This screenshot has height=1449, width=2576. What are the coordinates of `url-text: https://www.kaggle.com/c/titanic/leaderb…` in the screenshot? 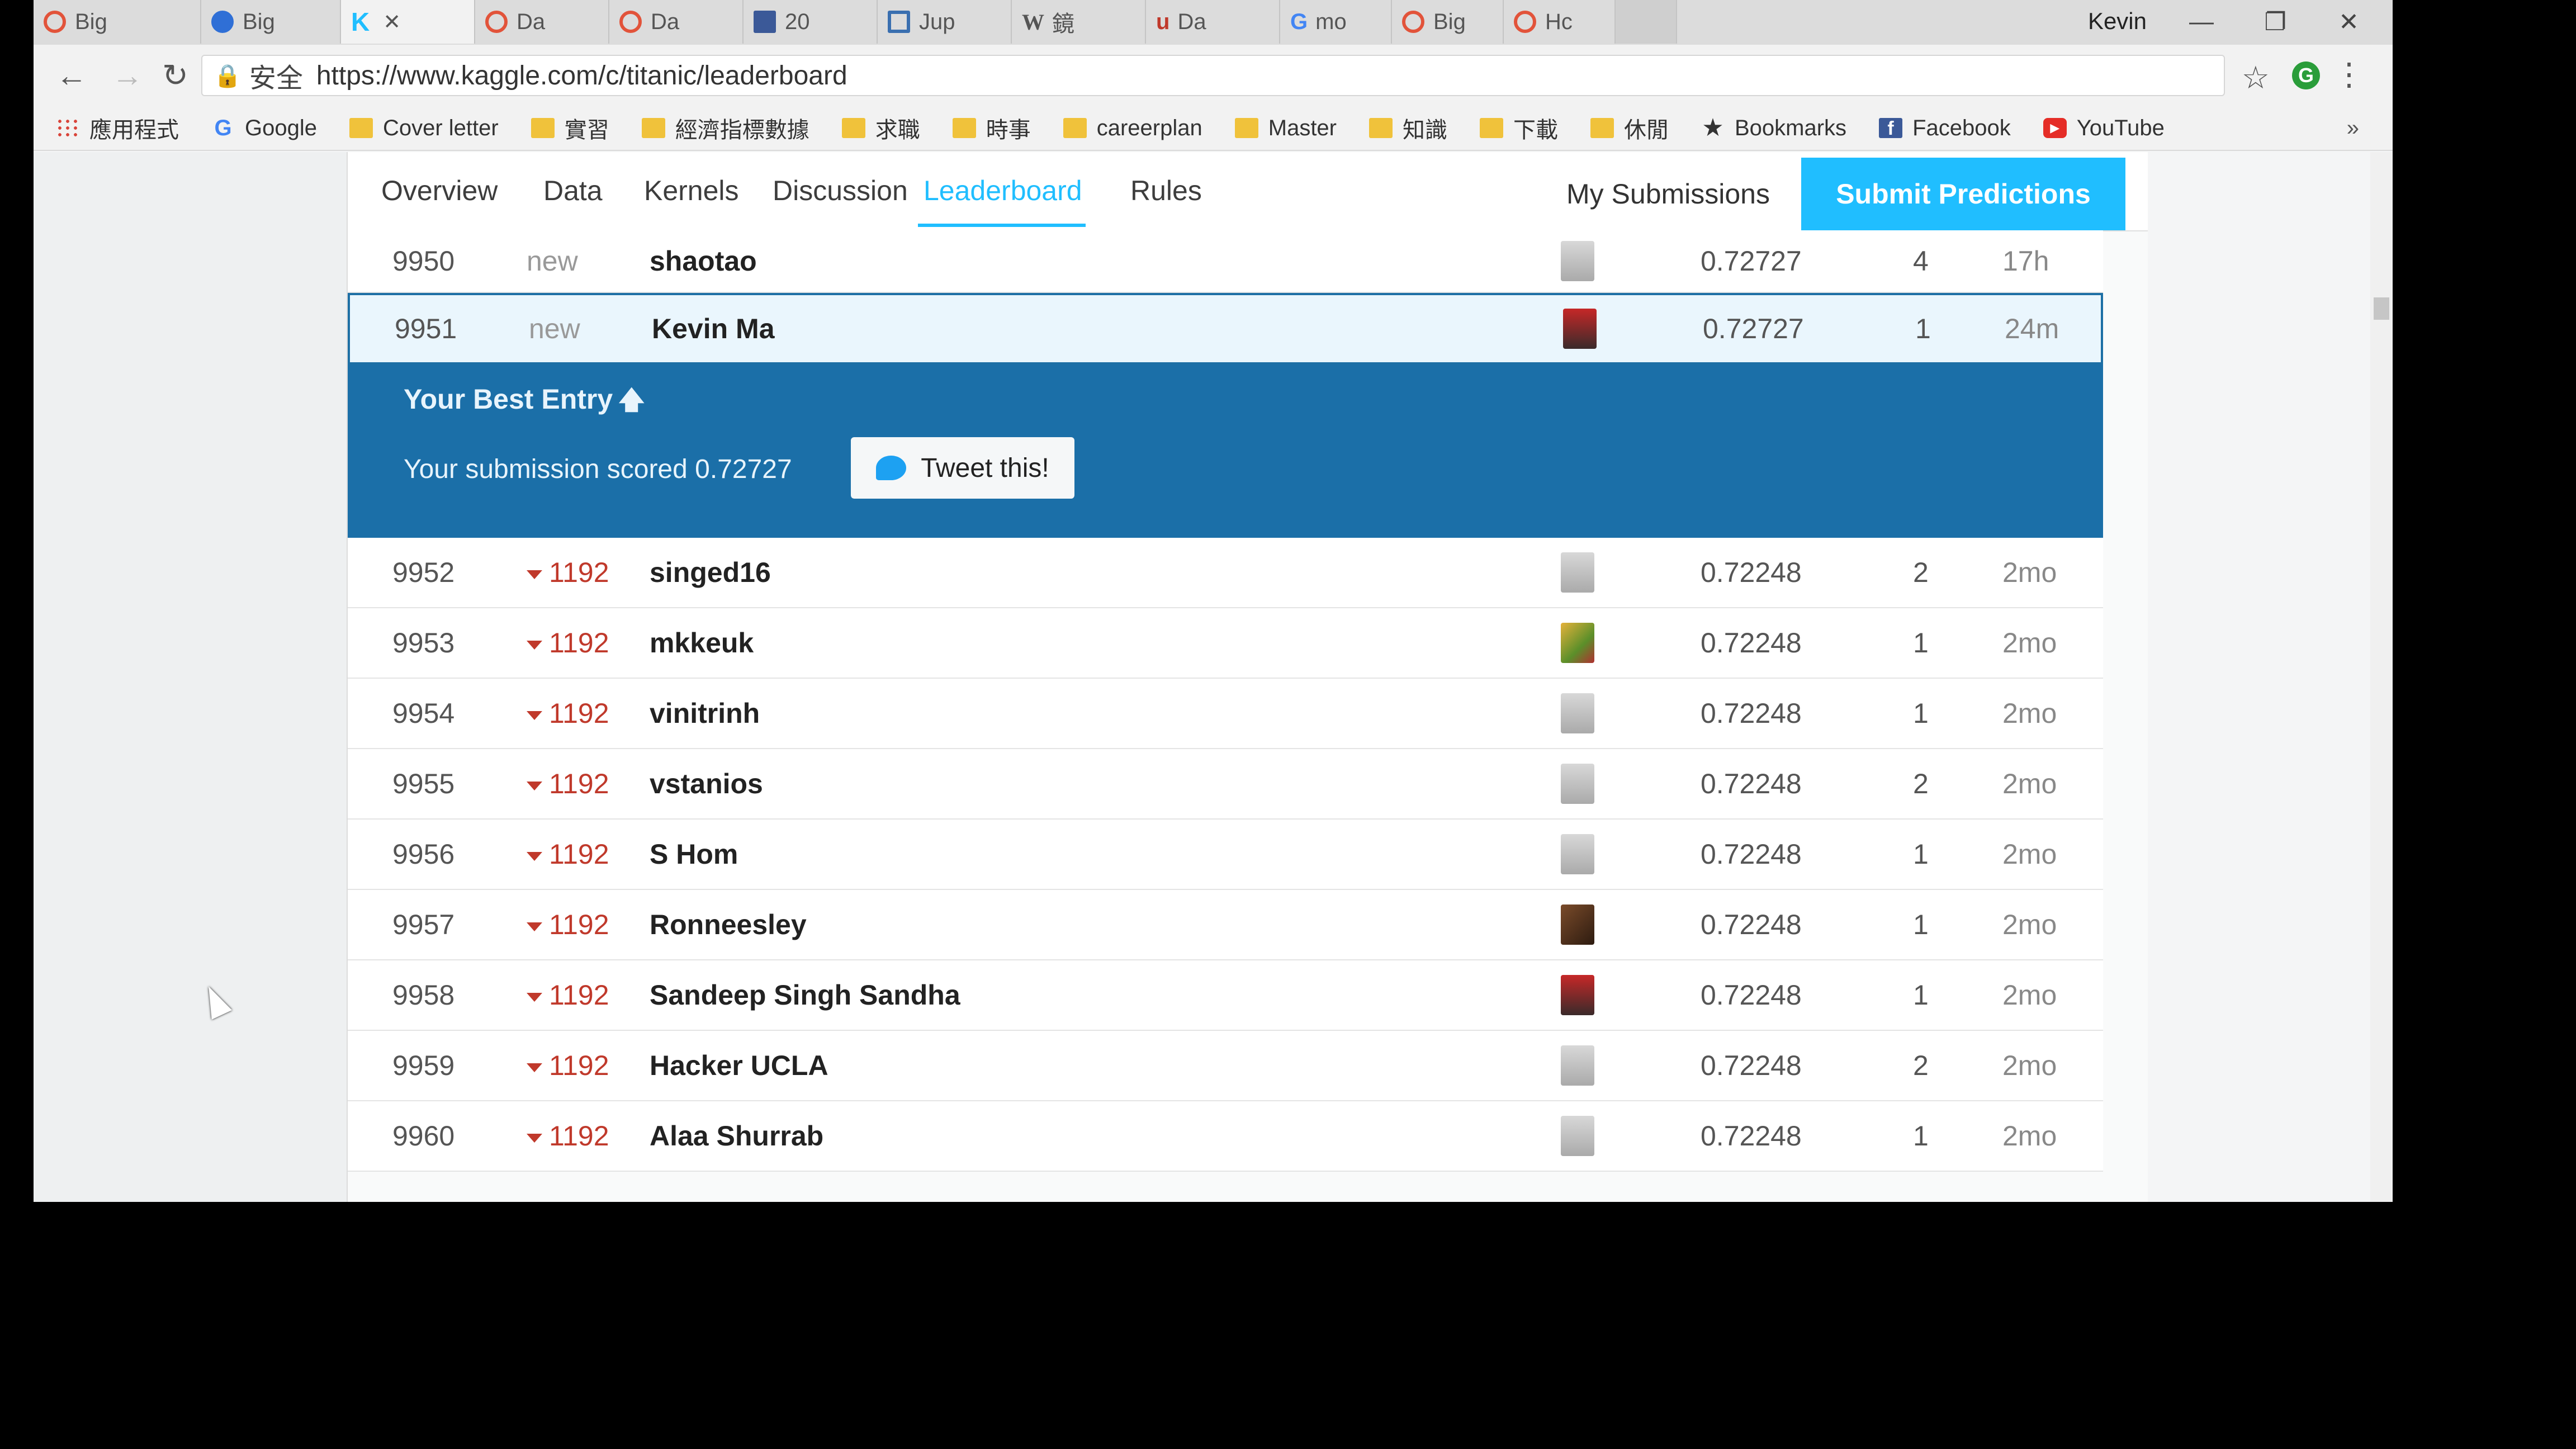 It's located at (581, 75).